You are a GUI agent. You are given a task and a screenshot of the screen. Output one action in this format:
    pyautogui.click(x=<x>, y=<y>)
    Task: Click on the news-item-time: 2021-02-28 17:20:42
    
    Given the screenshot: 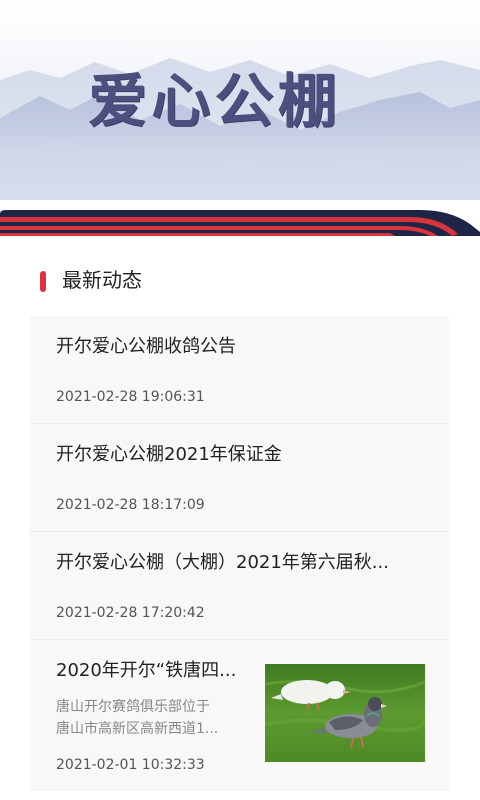 What is the action you would take?
    pyautogui.click(x=130, y=613)
    